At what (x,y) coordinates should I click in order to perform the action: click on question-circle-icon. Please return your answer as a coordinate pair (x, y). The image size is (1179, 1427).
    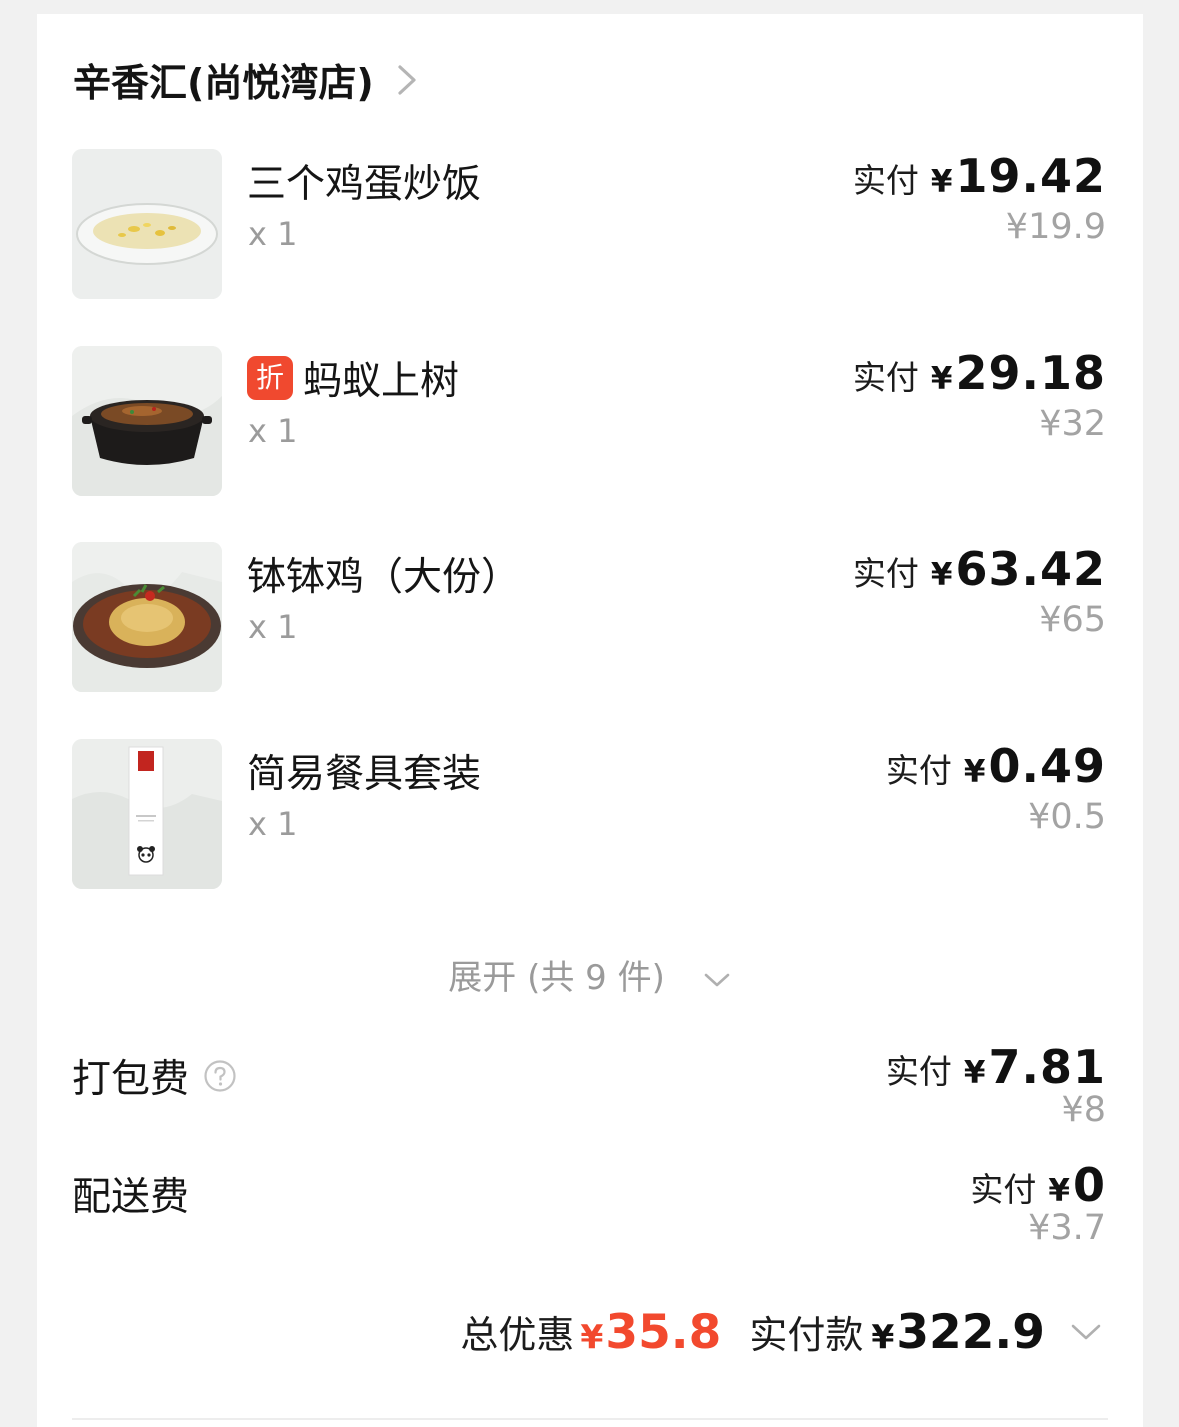
    Looking at the image, I should click on (220, 1076).